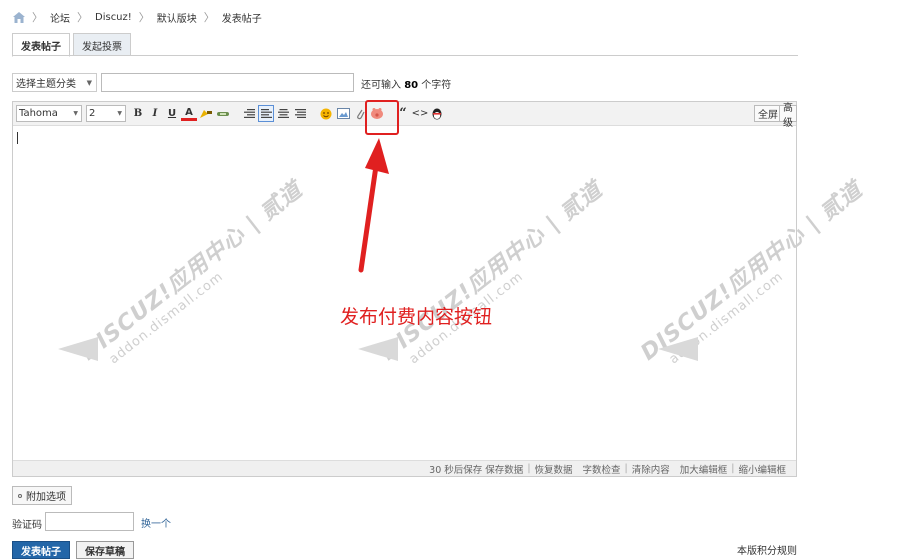 Image resolution: width=910 pixels, height=559 pixels. Describe the element at coordinates (102, 44) in the screenshot. I see `tab-new-poll: 发起投票` at that location.